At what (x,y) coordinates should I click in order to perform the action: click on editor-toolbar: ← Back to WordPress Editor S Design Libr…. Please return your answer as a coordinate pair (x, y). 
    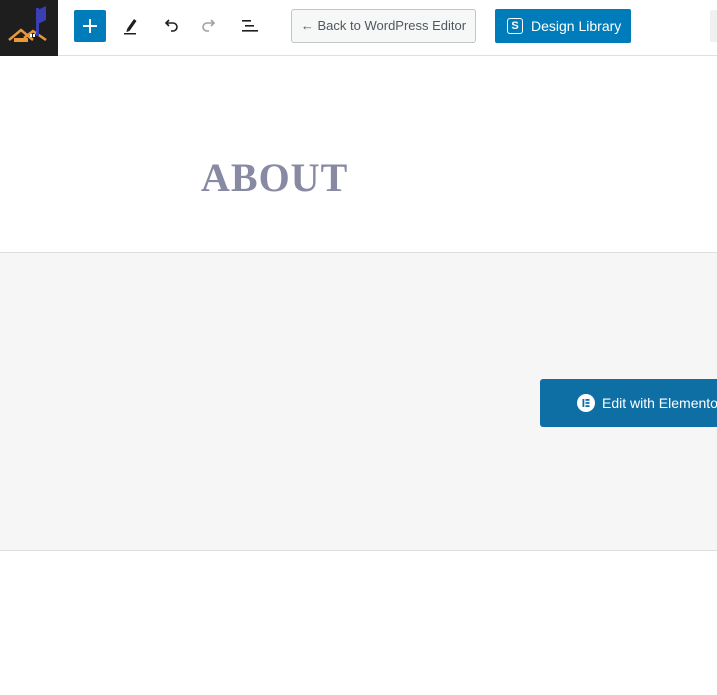
    Looking at the image, I should click on (358, 28).